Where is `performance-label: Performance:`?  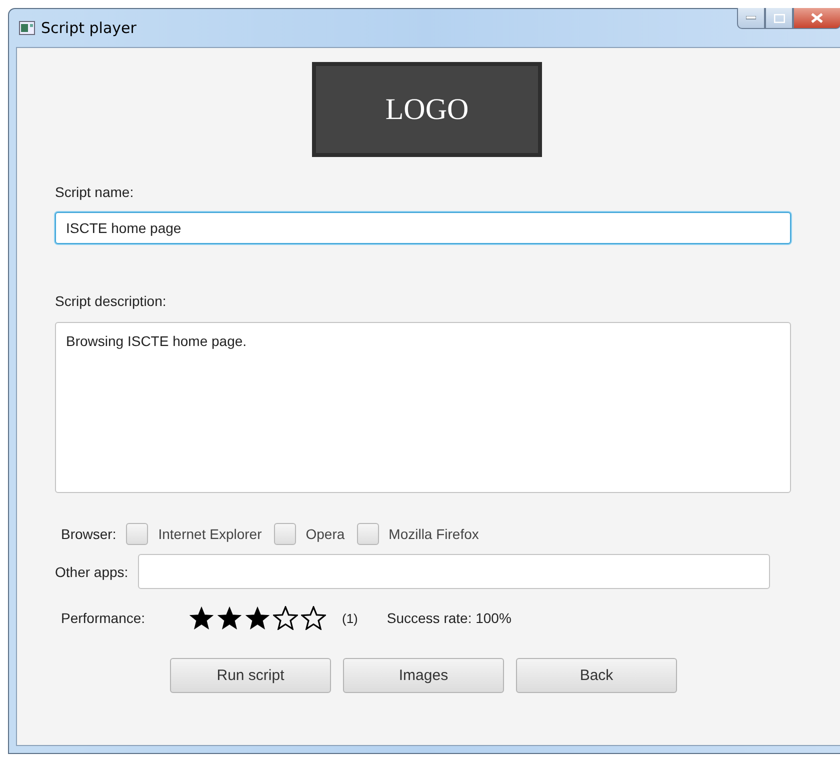
performance-label: Performance: is located at coordinates (103, 618).